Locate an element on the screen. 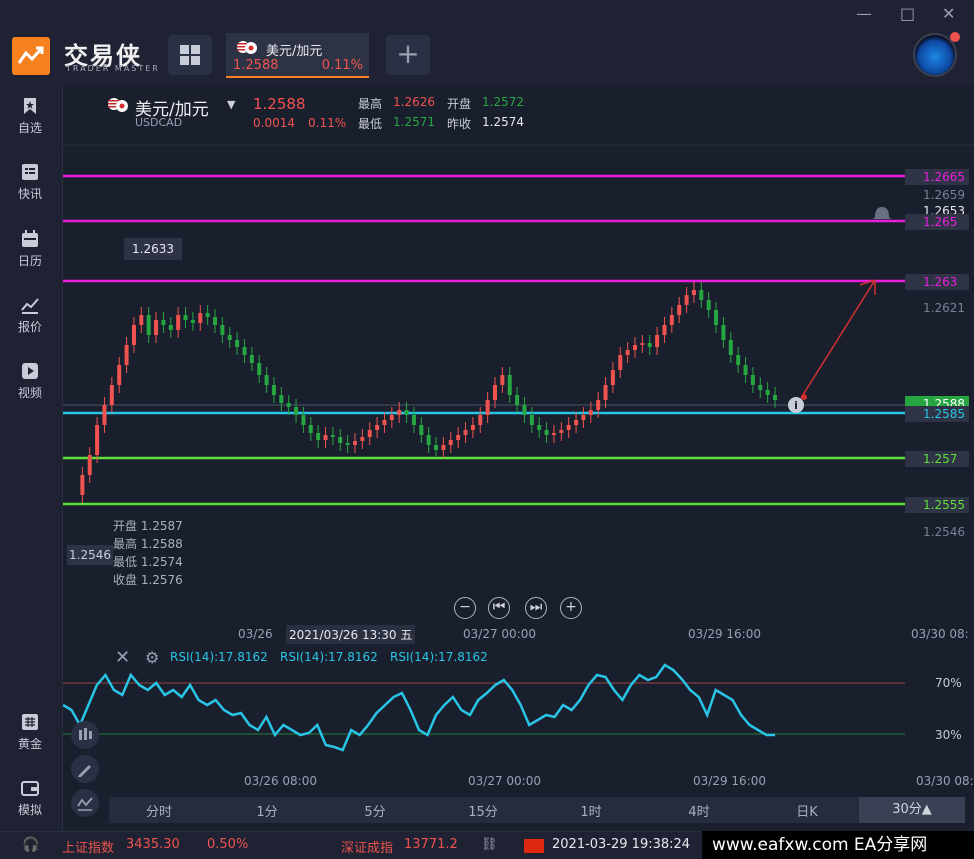  sidebar-item-quotes: 报价 is located at coordinates (30, 326).